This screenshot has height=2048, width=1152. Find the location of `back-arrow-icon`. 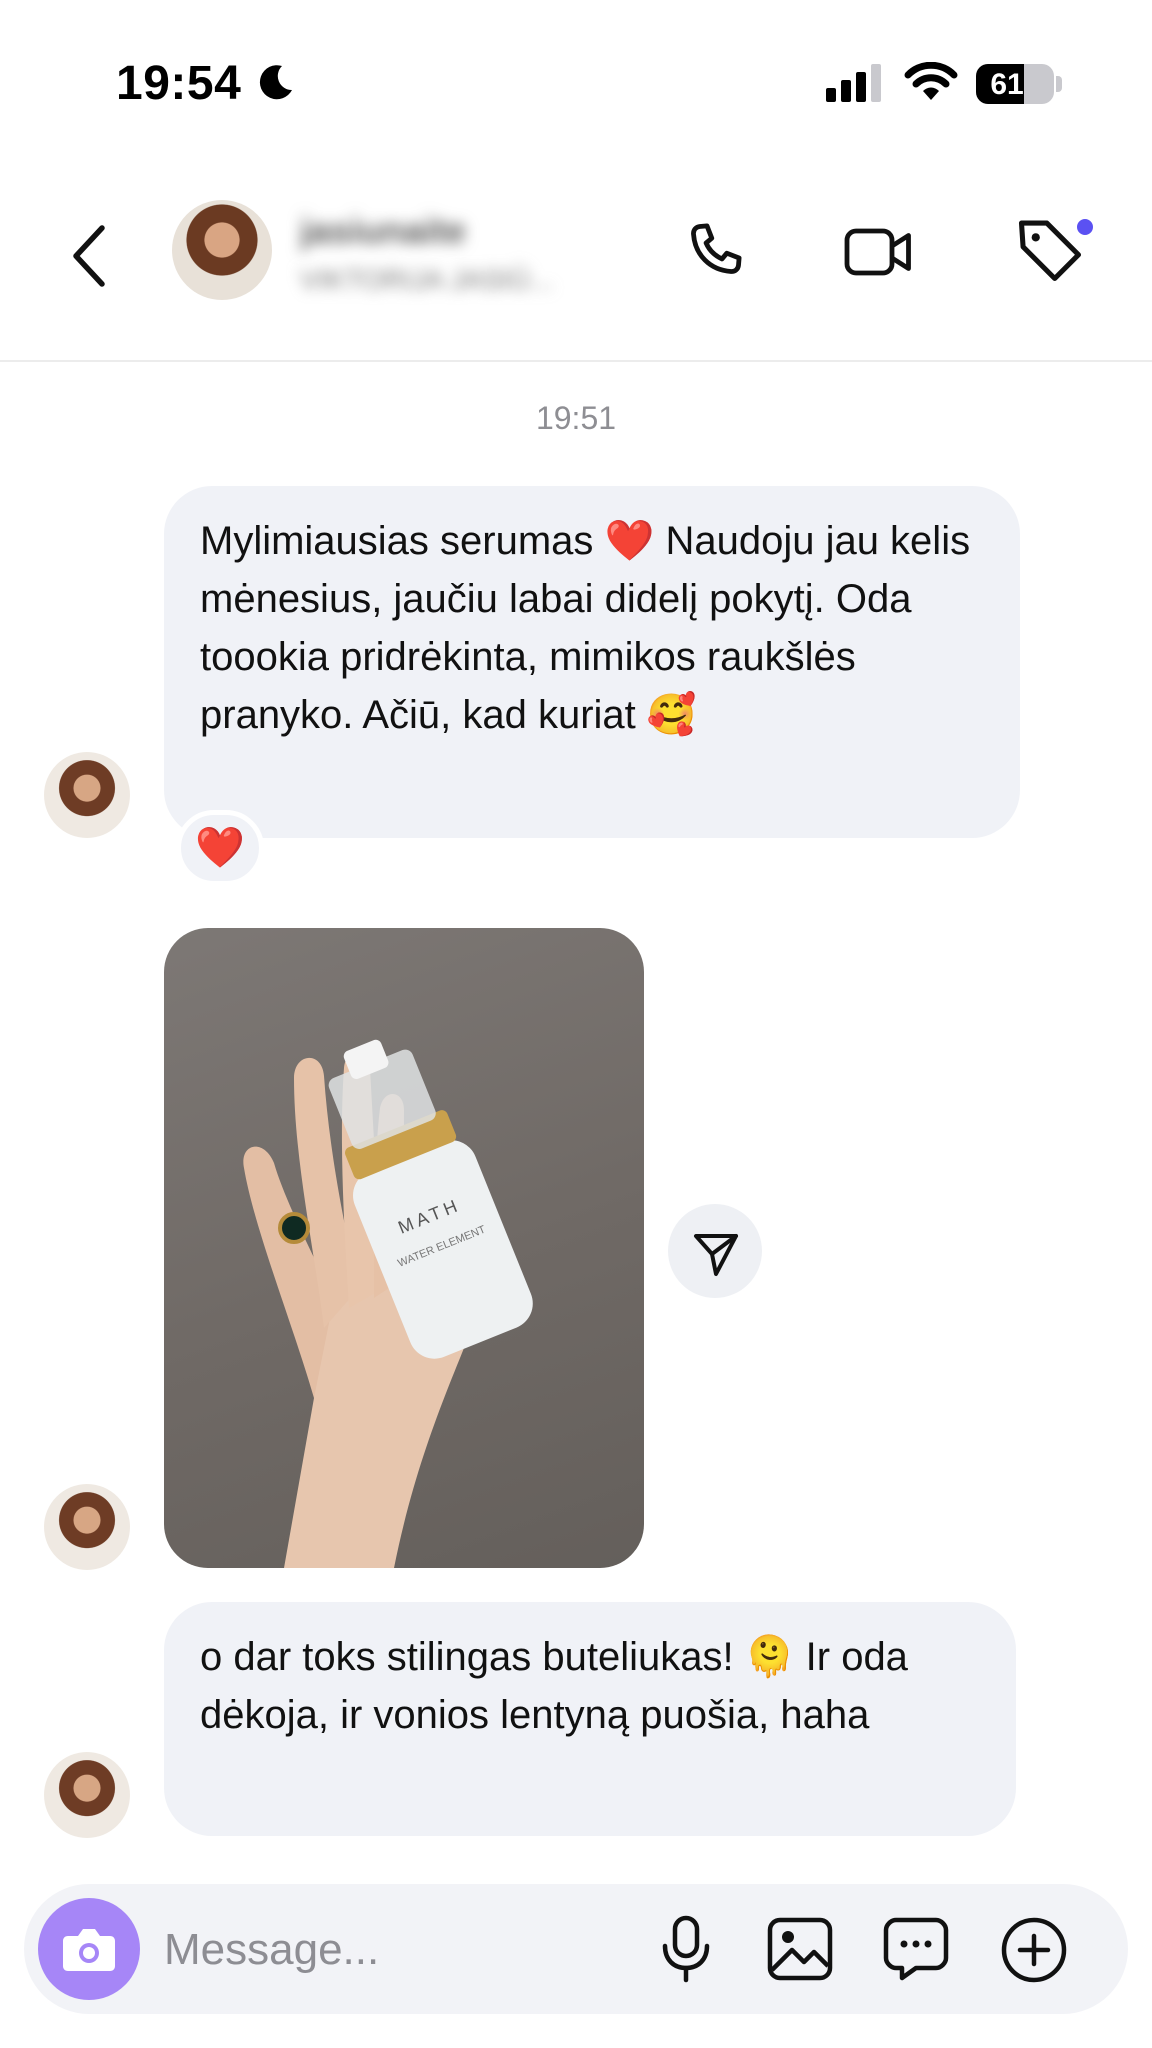

back-arrow-icon is located at coordinates (90, 256).